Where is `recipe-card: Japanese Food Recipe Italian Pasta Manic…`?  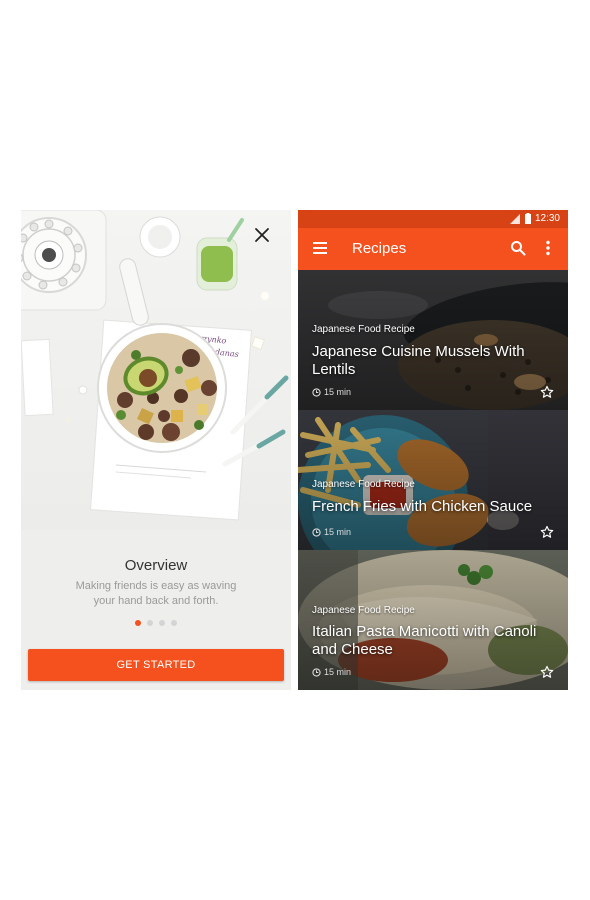 recipe-card: Japanese Food Recipe Italian Pasta Manic… is located at coordinates (433, 620).